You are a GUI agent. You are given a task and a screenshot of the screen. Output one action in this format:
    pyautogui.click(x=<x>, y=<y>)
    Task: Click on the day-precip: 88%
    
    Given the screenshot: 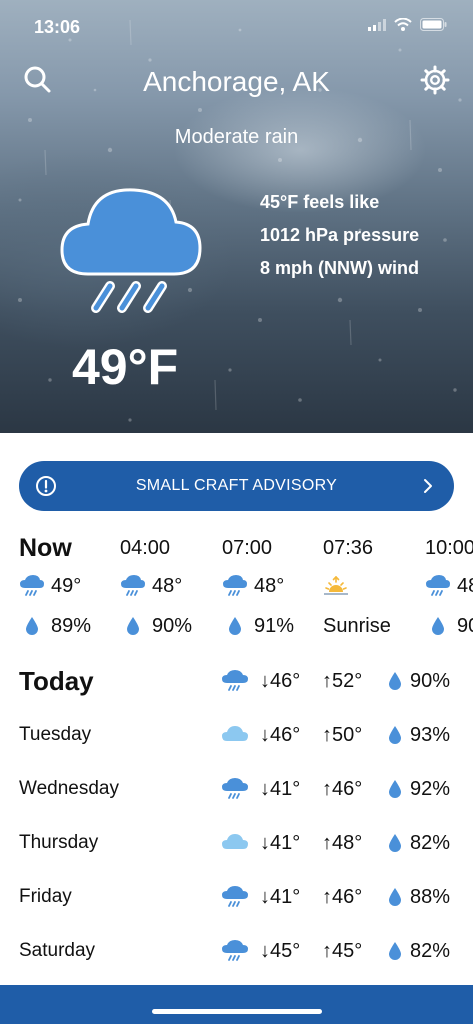 What is the action you would take?
    pyautogui.click(x=430, y=897)
    